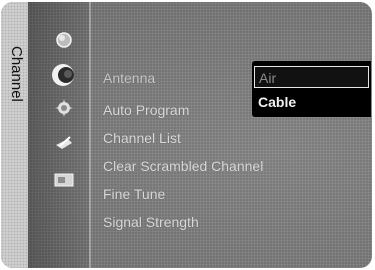  What do you see at coordinates (64, 180) in the screenshot?
I see `input-icon` at bounding box center [64, 180].